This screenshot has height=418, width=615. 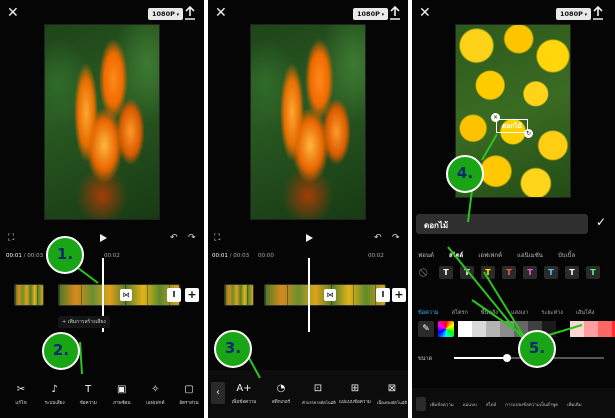 I want to click on step-marker-1: 1., so click(x=65, y=255).